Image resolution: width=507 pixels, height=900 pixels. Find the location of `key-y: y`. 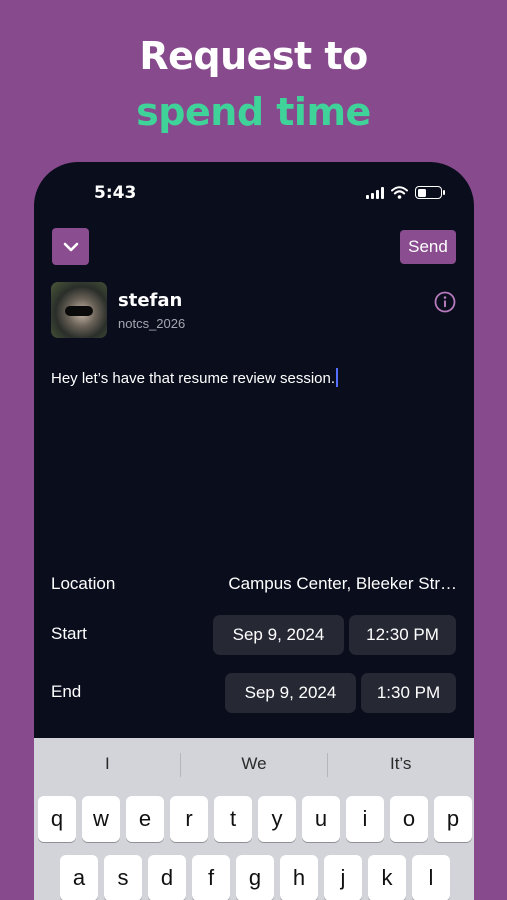

key-y: y is located at coordinates (277, 819).